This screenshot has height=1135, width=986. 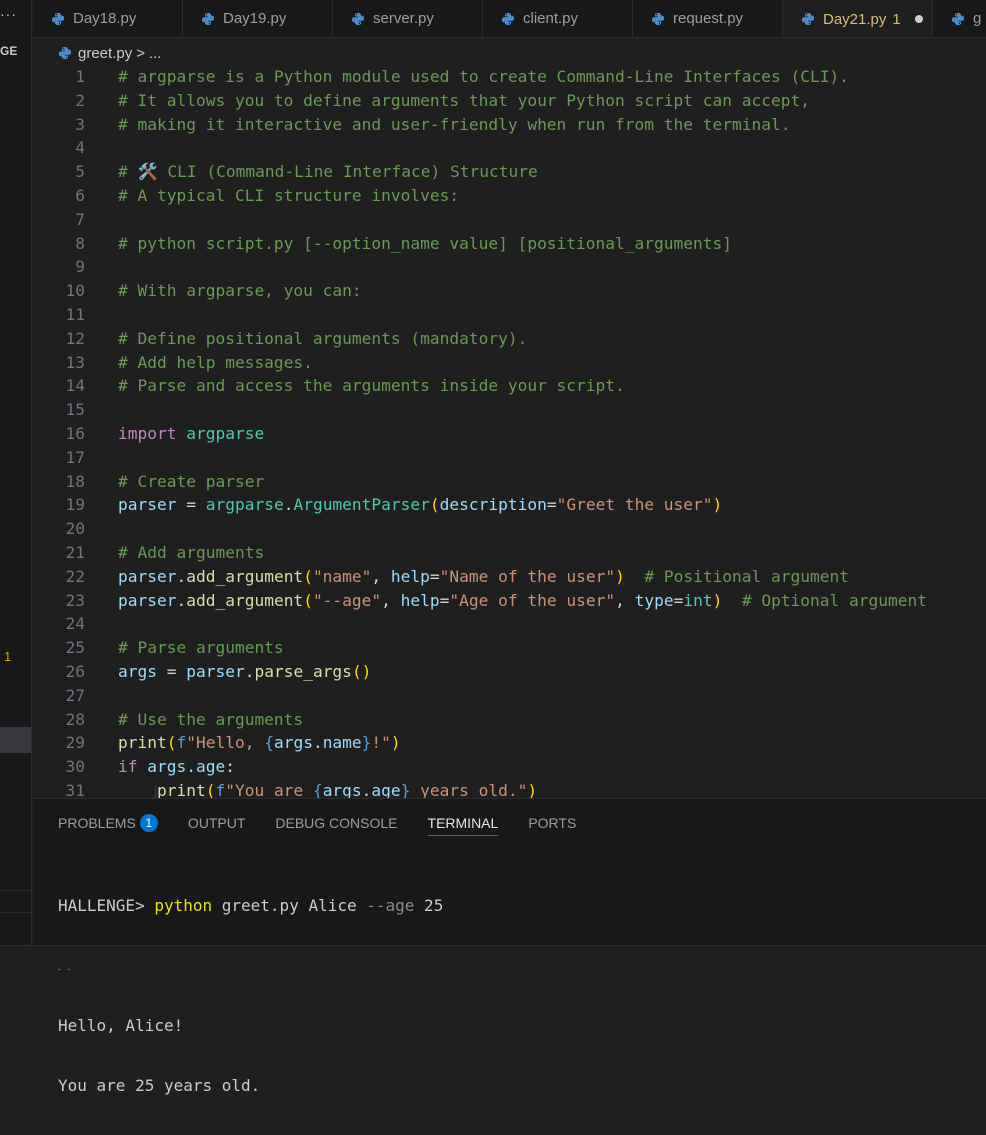 What do you see at coordinates (509, 672) in the screenshot?
I see `code-line: 26 args = parser.parse_args()` at bounding box center [509, 672].